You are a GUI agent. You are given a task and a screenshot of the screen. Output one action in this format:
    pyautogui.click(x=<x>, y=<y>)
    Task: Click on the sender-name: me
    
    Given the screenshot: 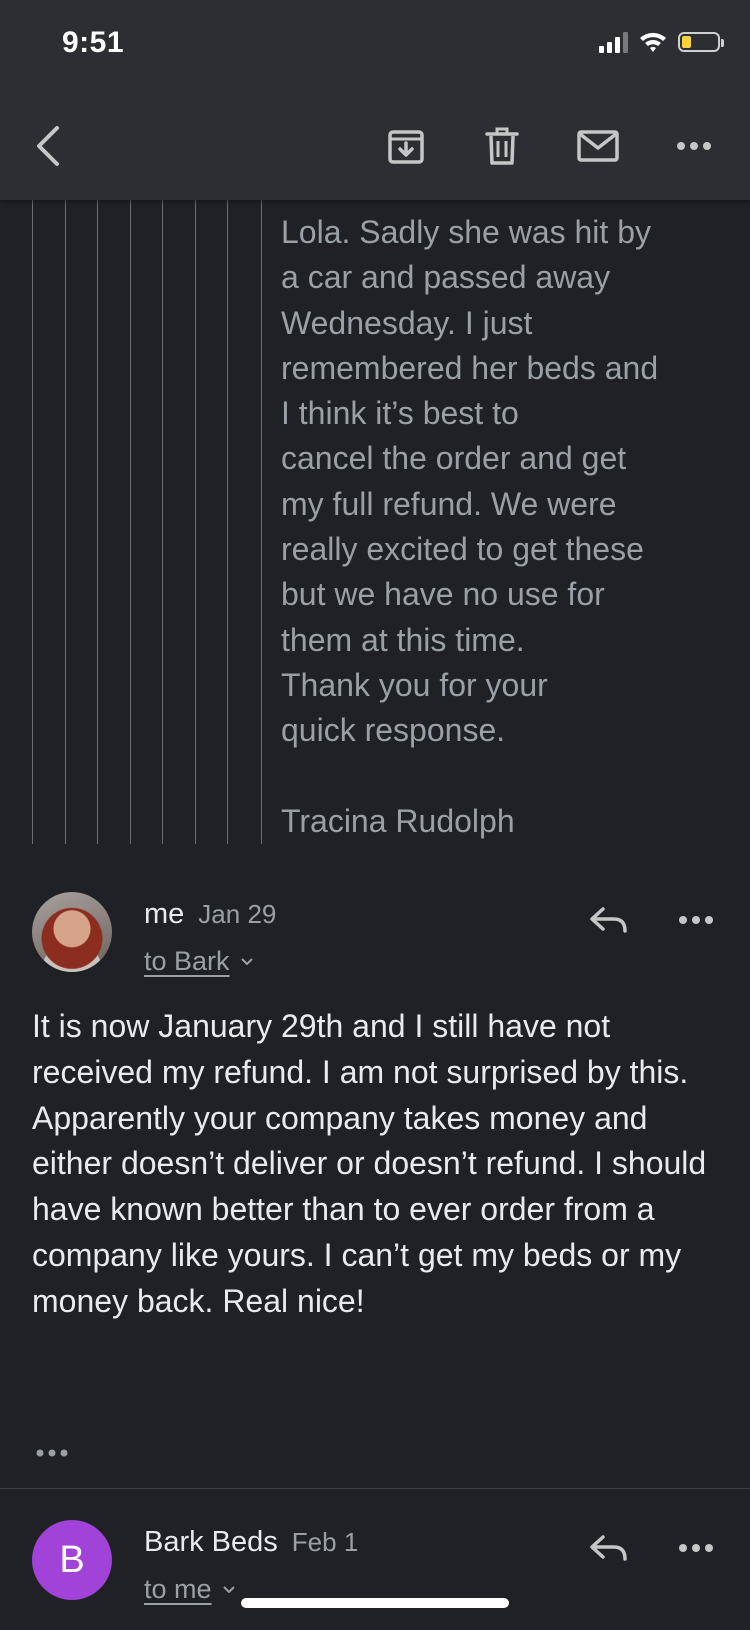 What is the action you would take?
    pyautogui.click(x=164, y=914)
    